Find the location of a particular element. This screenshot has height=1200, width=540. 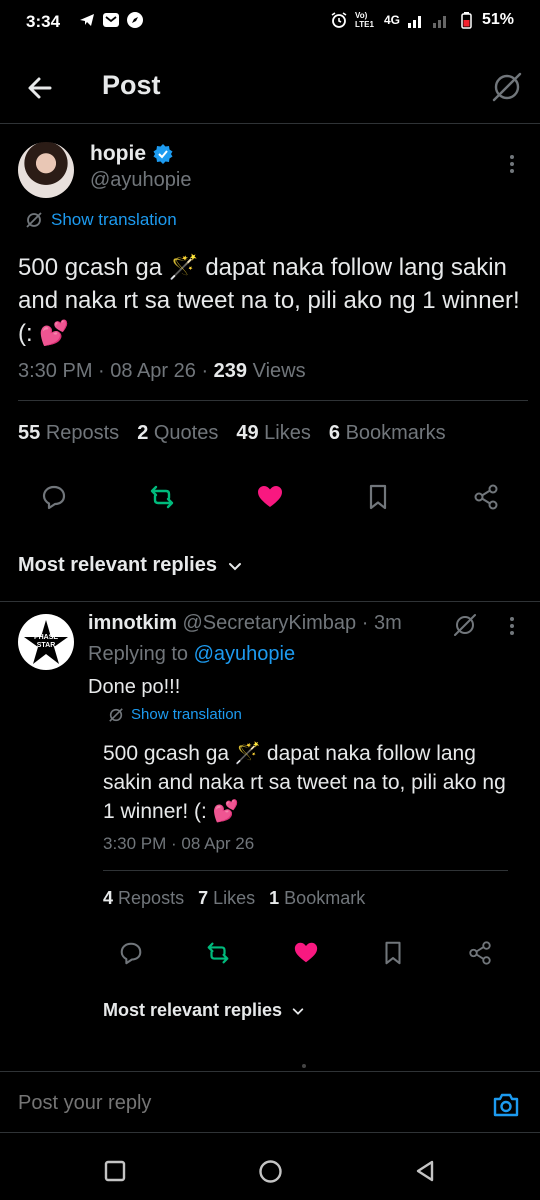

reply-author-line: imnotkim @SecretaryKimbap · 3m is located at coordinates (245, 623).